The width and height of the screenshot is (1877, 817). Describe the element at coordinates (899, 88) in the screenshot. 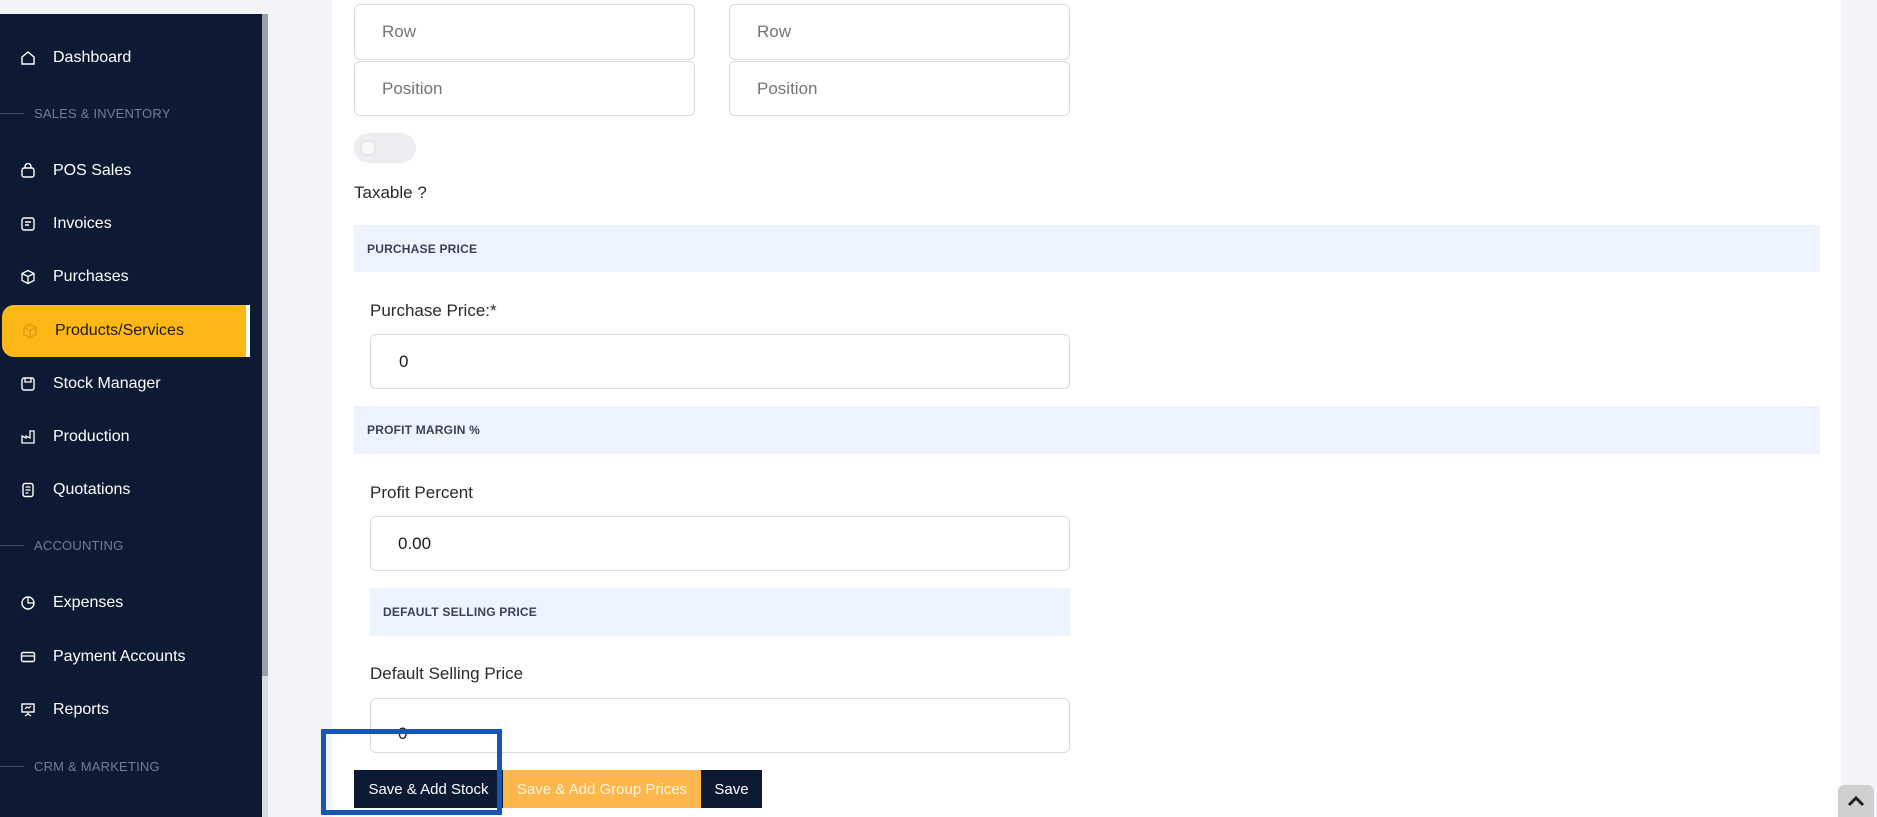

I see `shelf-position-input` at that location.